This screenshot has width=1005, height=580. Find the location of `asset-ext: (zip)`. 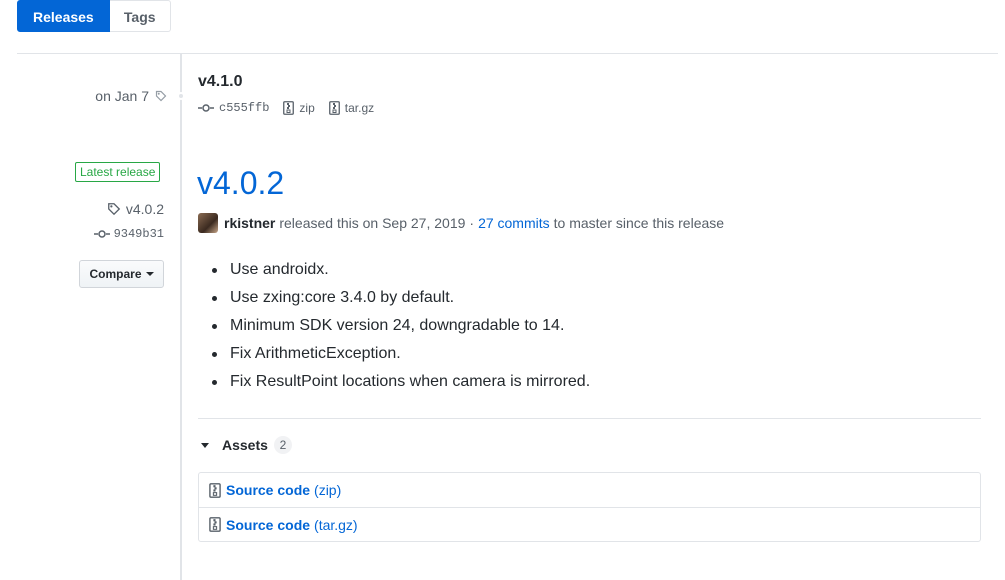

asset-ext: (zip) is located at coordinates (328, 490).